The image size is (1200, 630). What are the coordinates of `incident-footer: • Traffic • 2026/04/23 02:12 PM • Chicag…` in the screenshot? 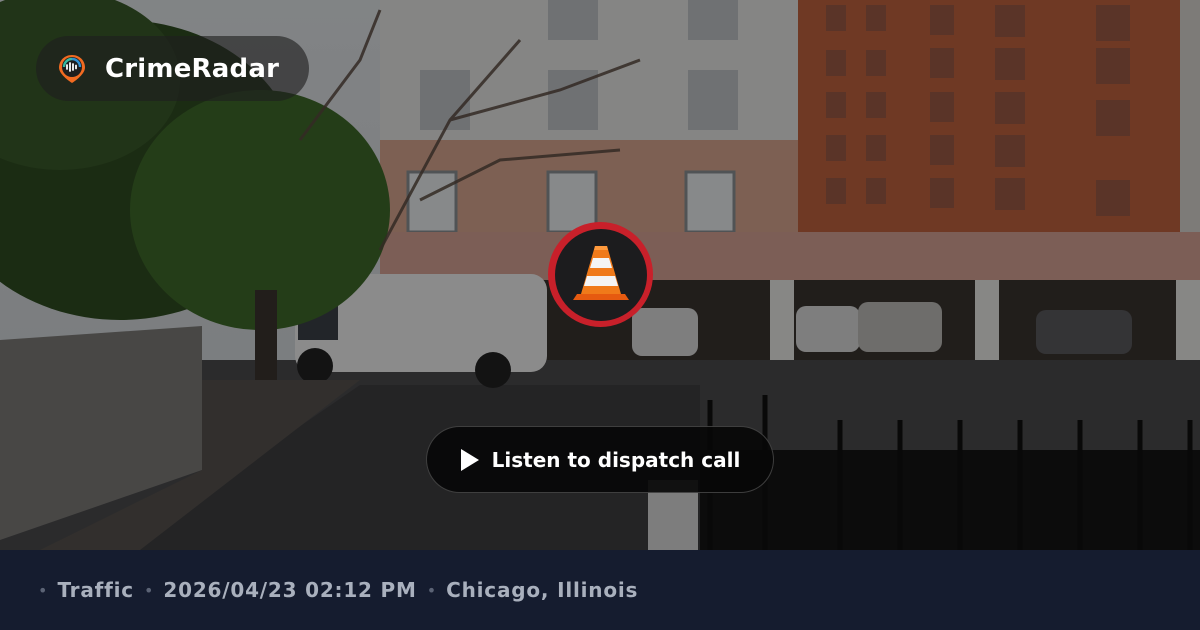 It's located at (600, 590).